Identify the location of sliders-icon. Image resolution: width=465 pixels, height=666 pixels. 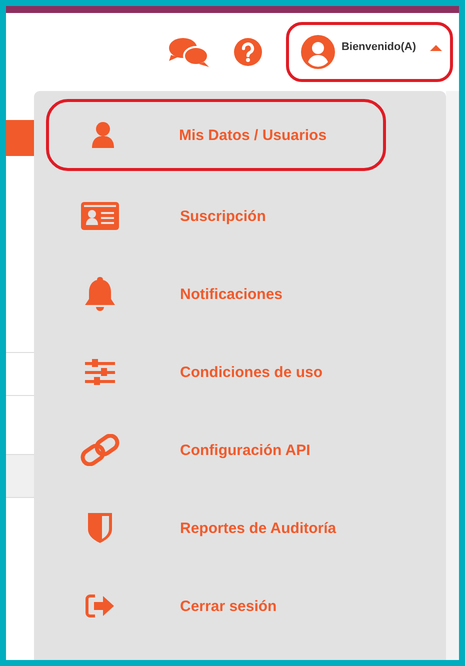
(100, 372).